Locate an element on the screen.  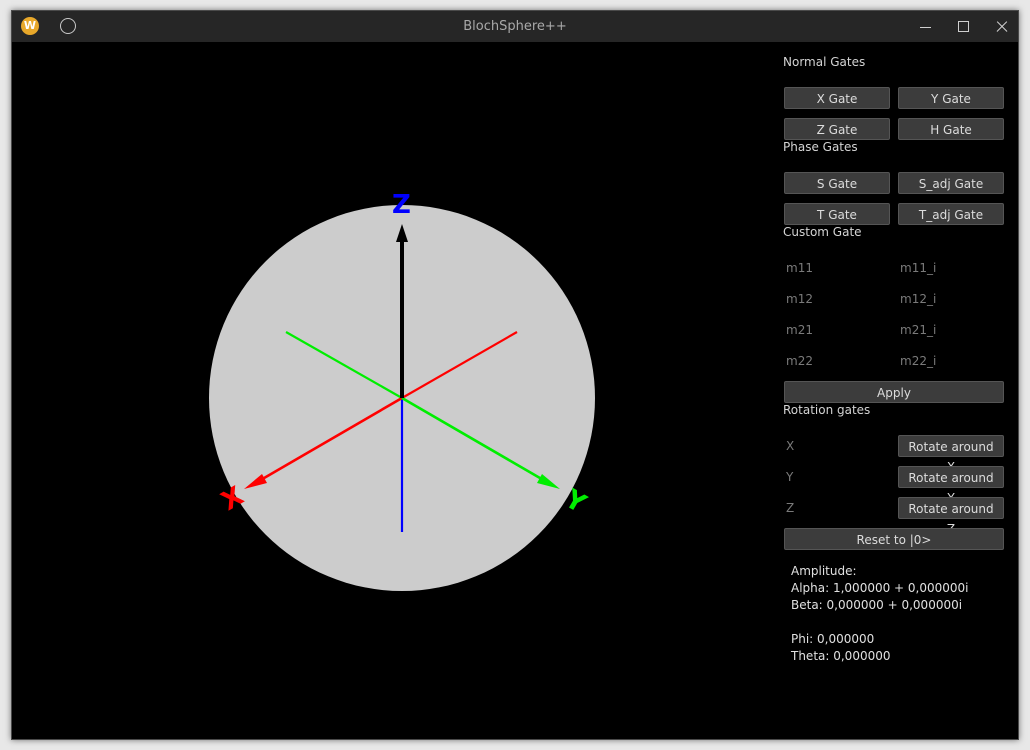
amplitude-label: Amplitude: is located at coordinates (824, 571).